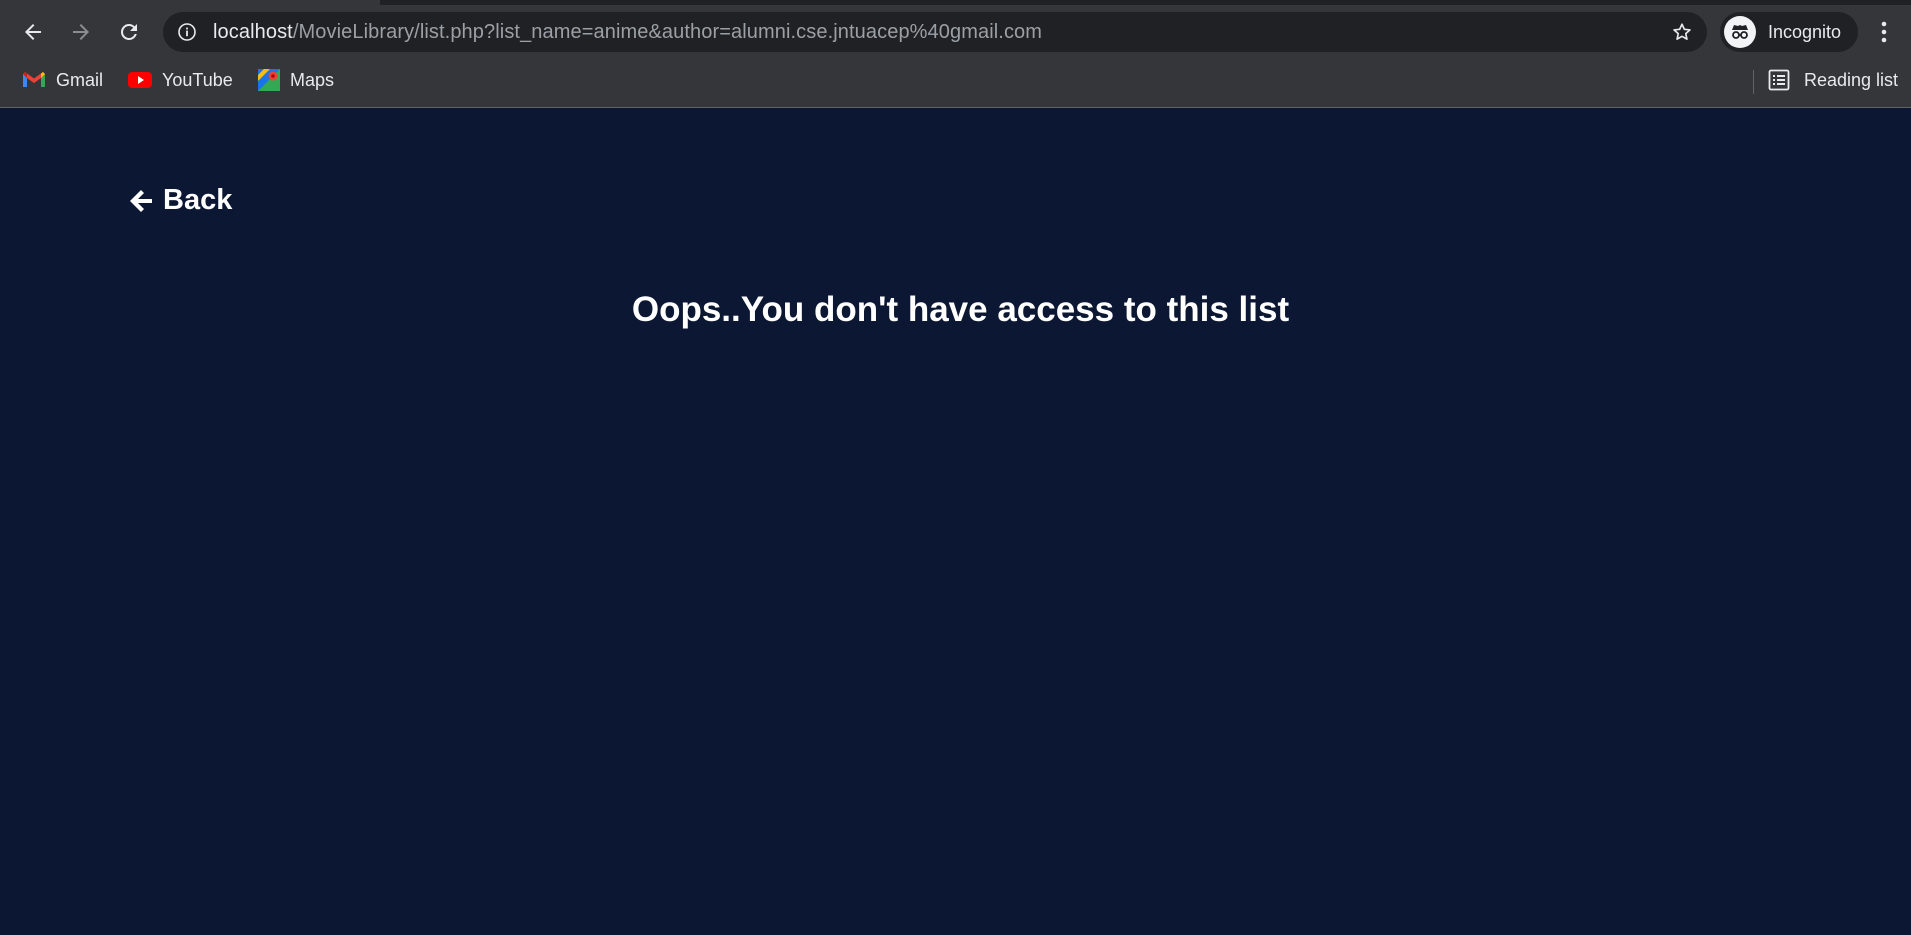 The height and width of the screenshot is (935, 1911). What do you see at coordinates (269, 80) in the screenshot?
I see `maps-icon` at bounding box center [269, 80].